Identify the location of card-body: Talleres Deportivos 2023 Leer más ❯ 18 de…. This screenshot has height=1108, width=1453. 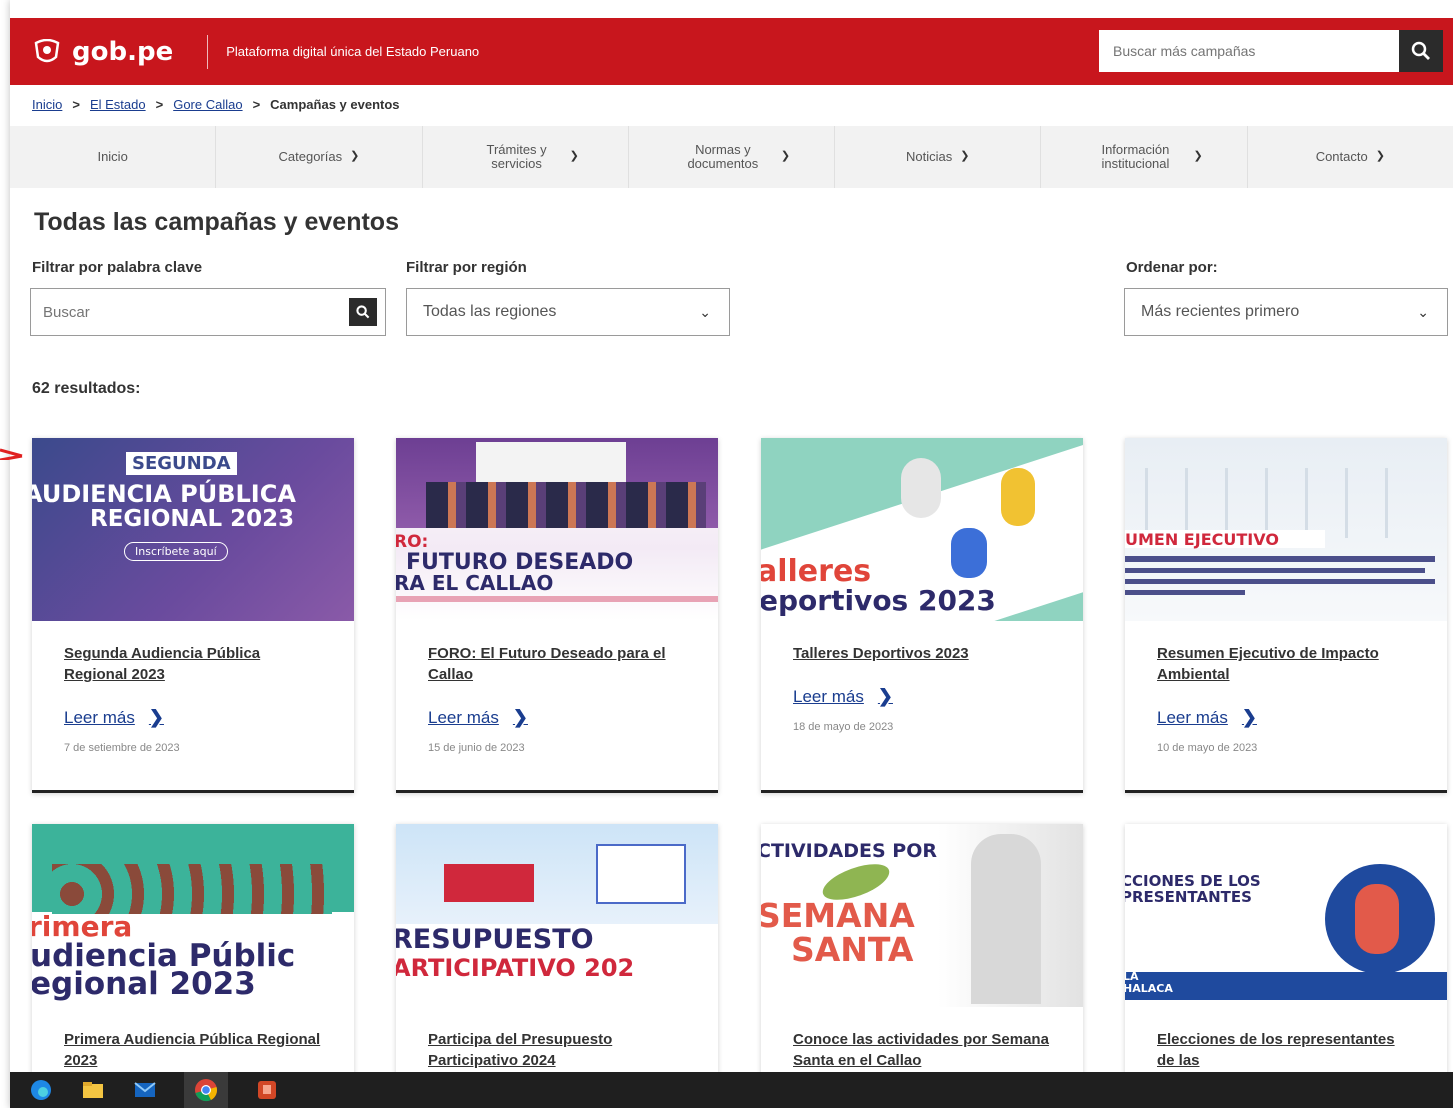
(922, 677).